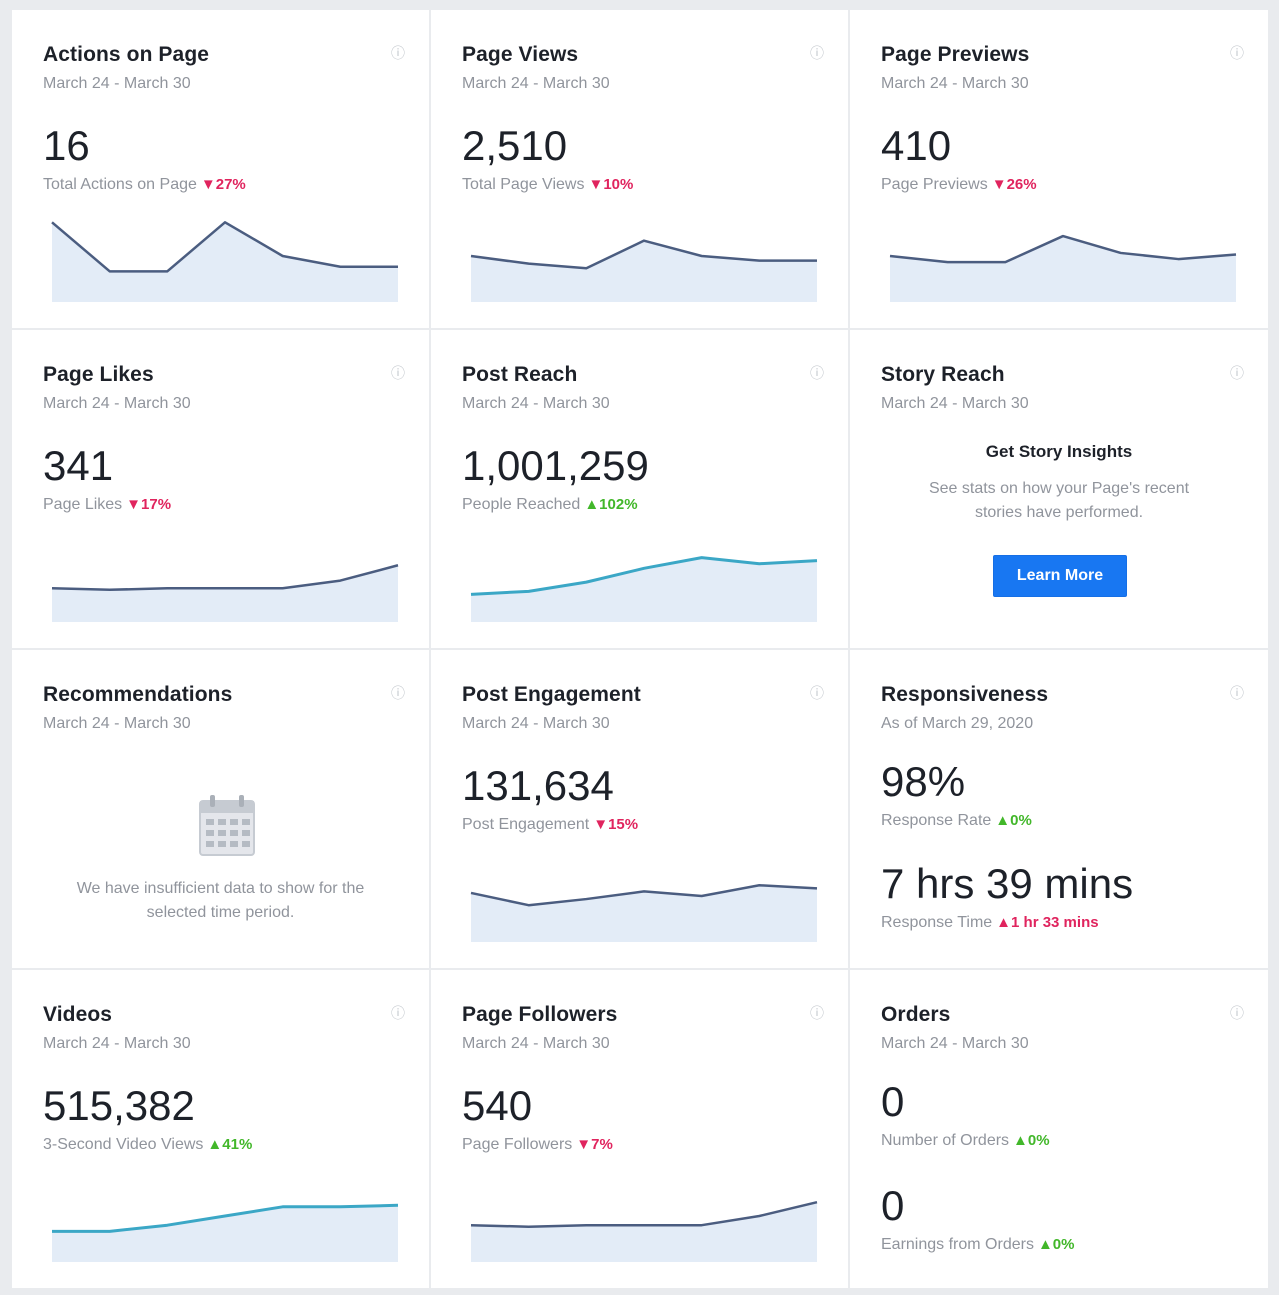  What do you see at coordinates (119, 1105) in the screenshot?
I see `metric-value: 515,382` at bounding box center [119, 1105].